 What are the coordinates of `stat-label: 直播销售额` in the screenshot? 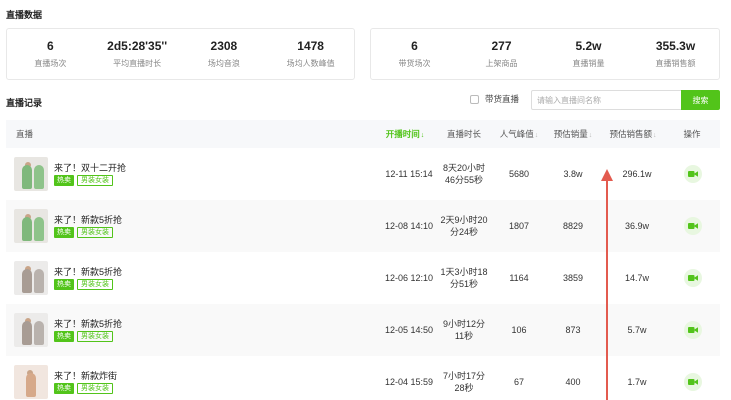 It's located at (675, 63).